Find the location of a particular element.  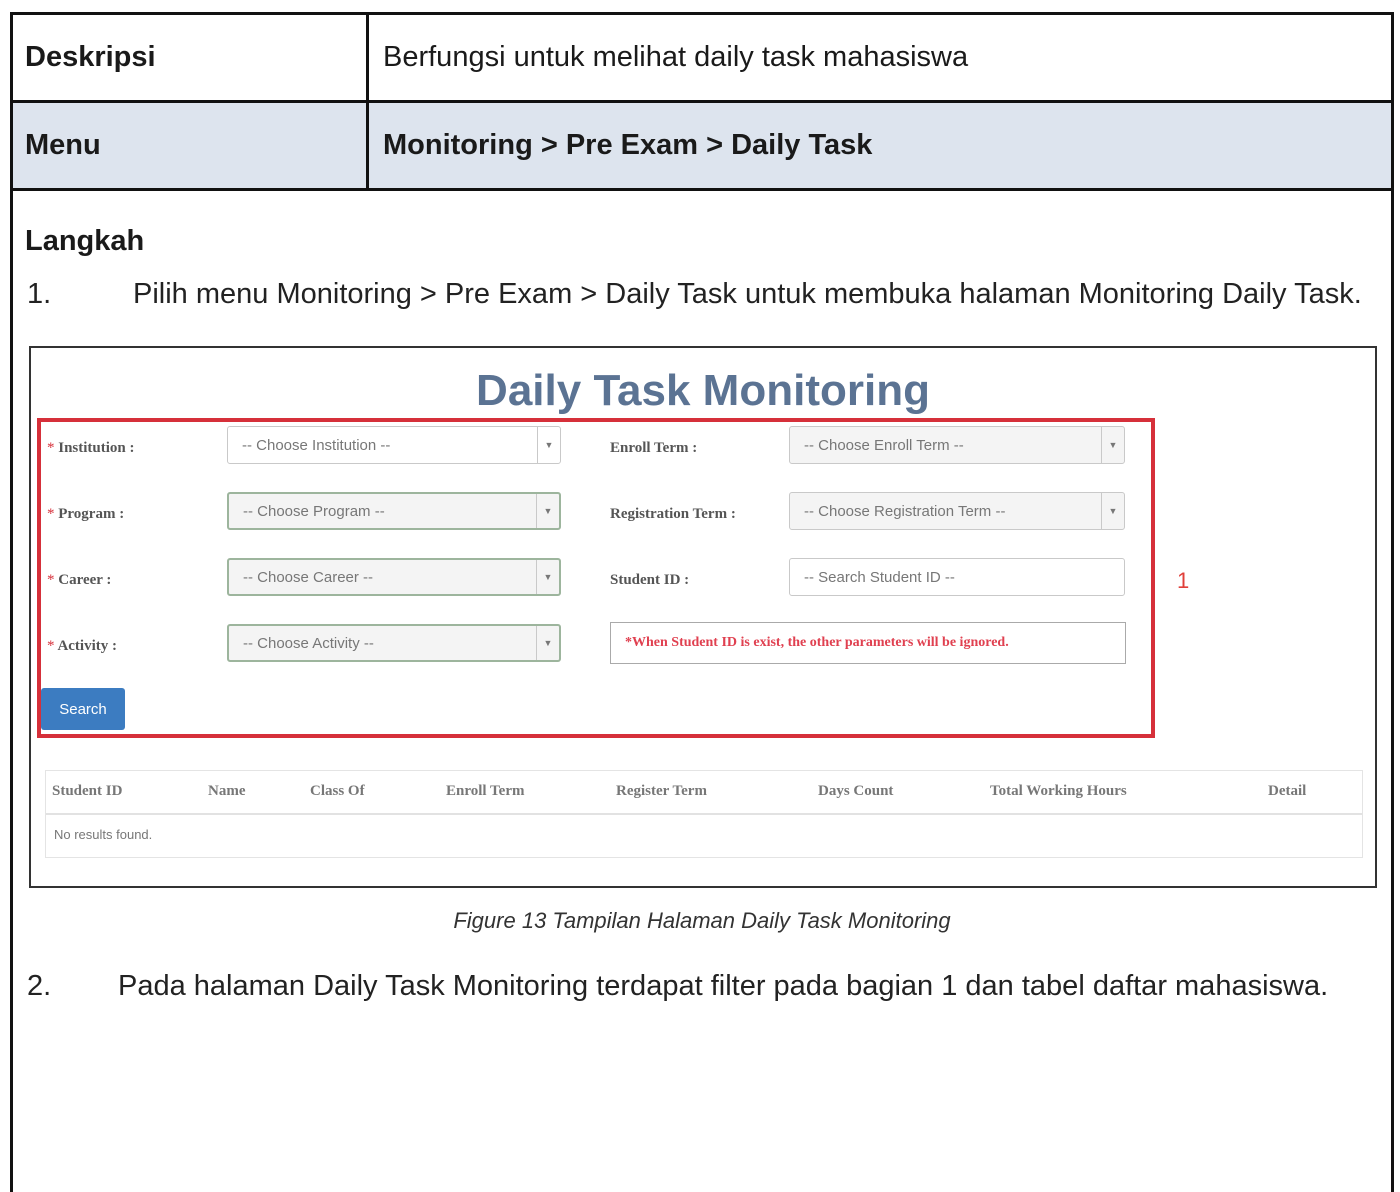

column-header: Name is located at coordinates (227, 791).